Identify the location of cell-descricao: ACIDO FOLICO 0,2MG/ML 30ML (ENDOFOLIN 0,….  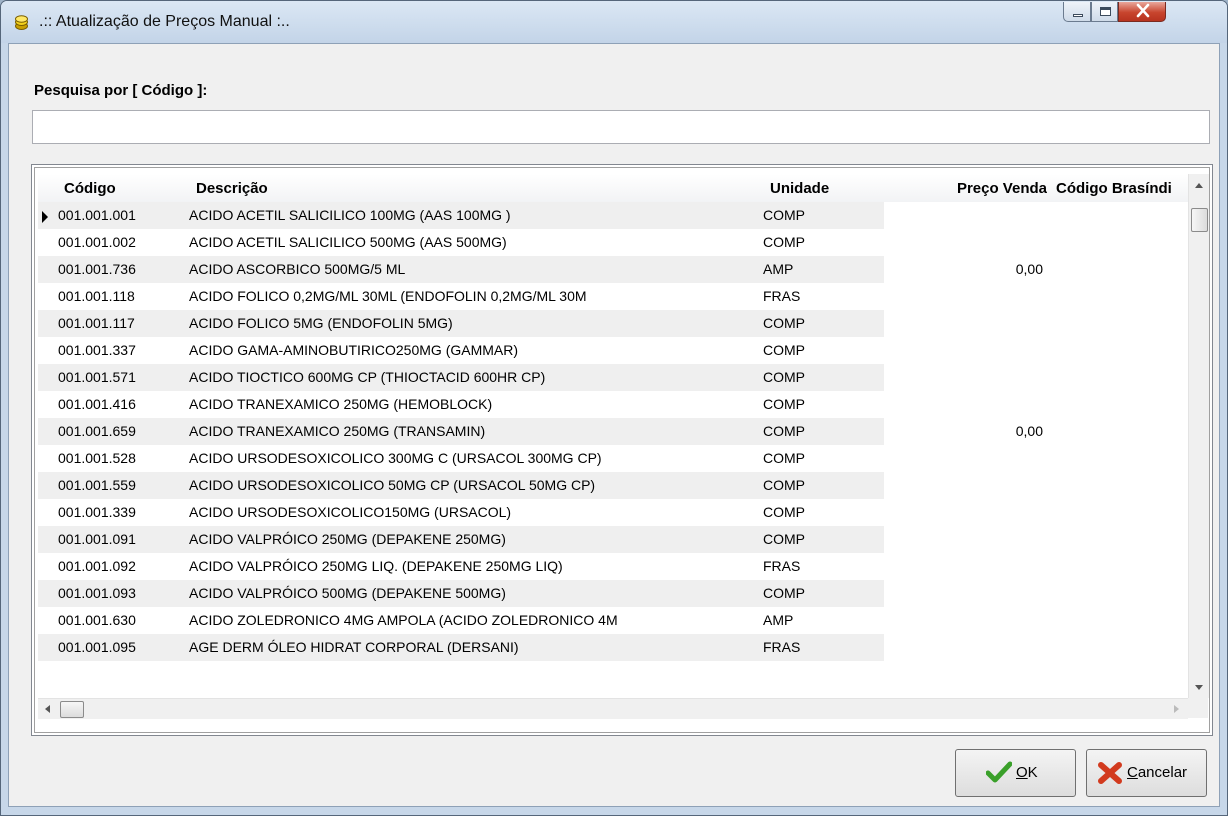
(474, 296).